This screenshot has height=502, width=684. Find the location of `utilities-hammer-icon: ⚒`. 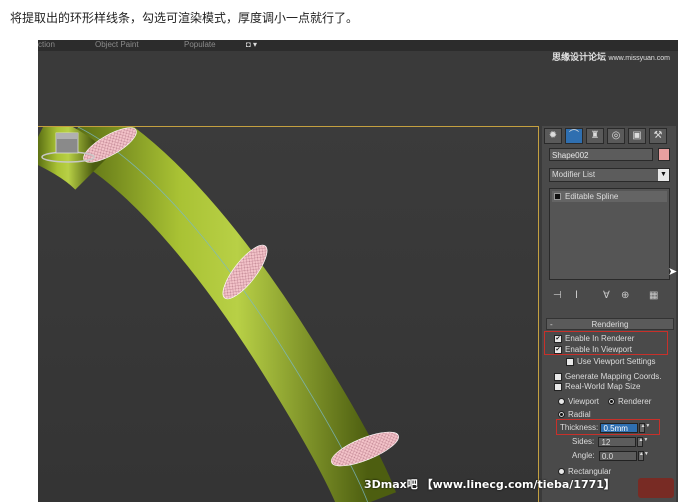

utilities-hammer-icon: ⚒ is located at coordinates (658, 135).